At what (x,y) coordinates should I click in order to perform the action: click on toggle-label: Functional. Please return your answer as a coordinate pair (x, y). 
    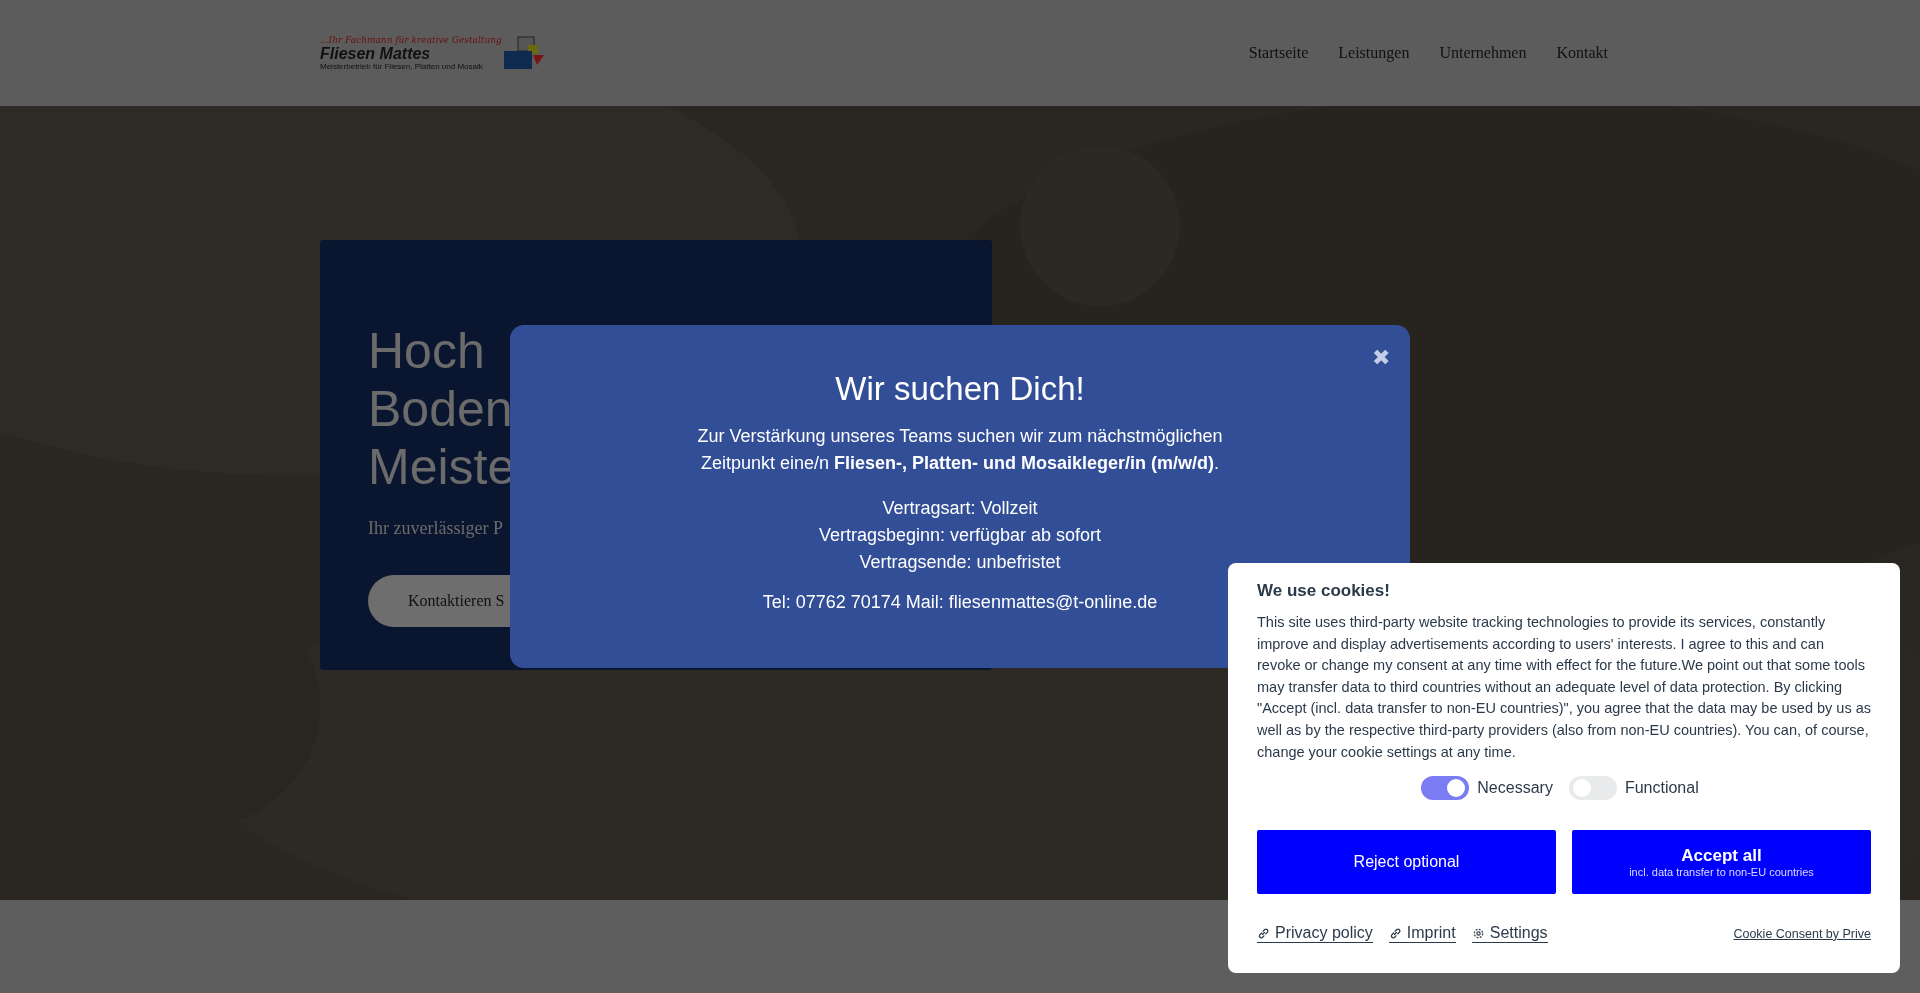
    Looking at the image, I should click on (1661, 788).